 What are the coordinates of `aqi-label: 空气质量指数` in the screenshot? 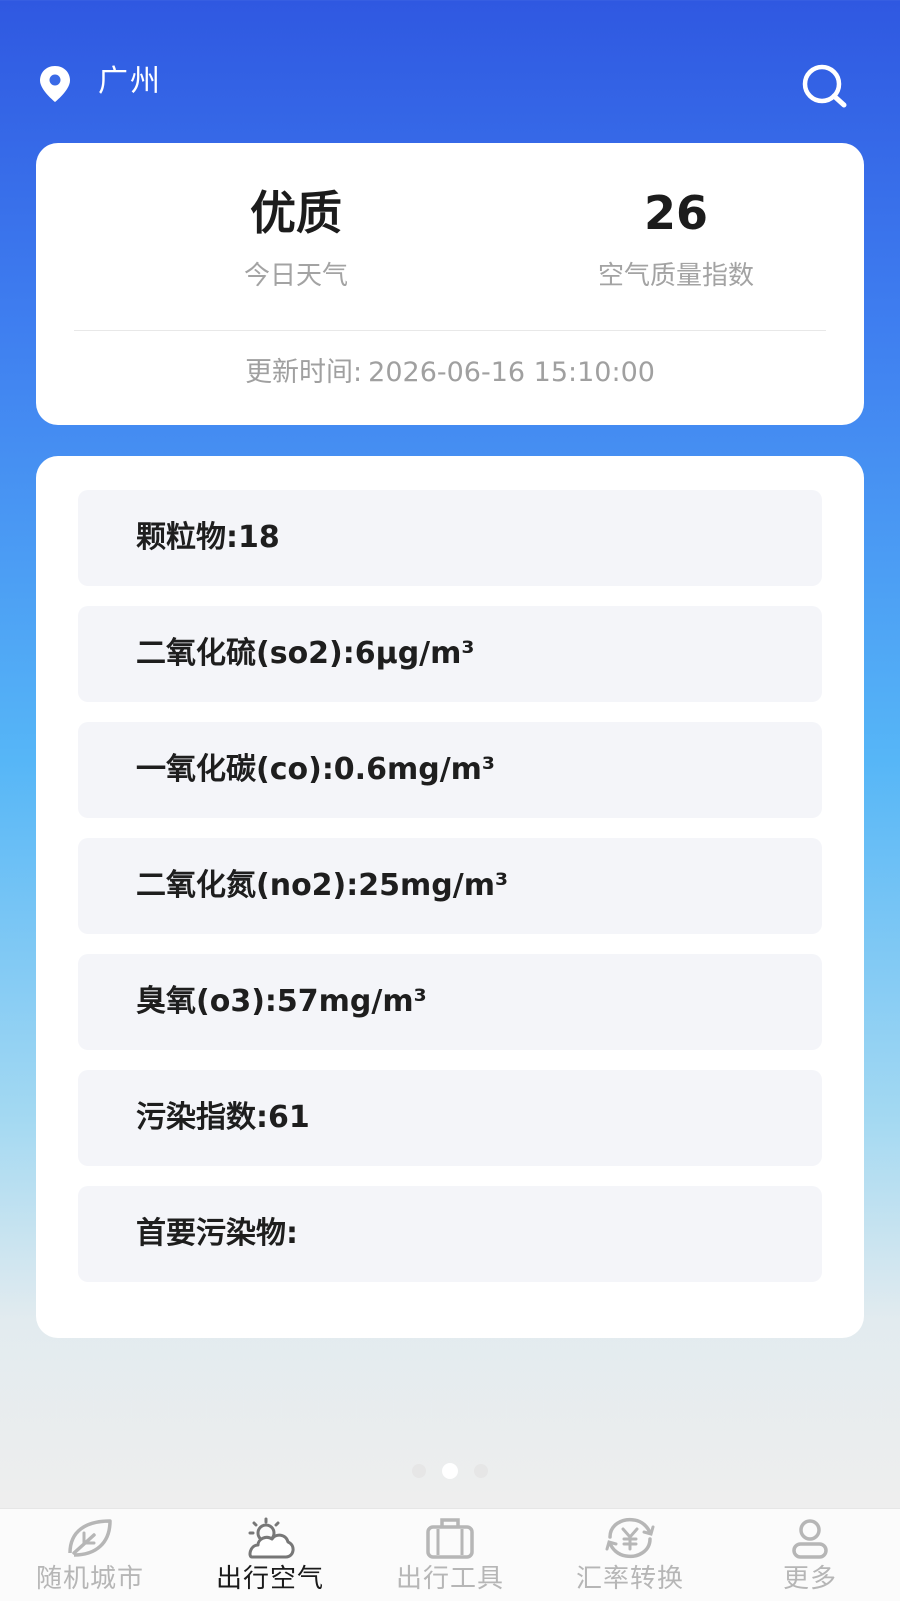 It's located at (675, 276).